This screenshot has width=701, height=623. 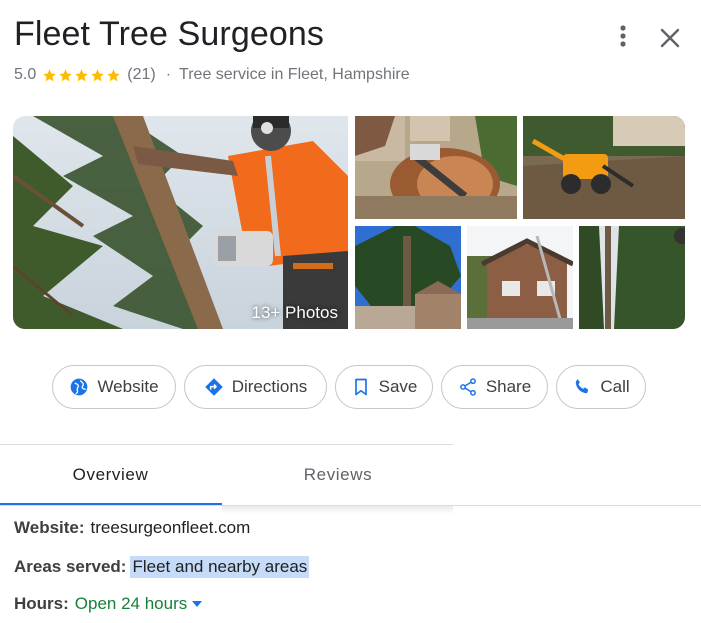 What do you see at coordinates (41, 603) in the screenshot?
I see `hours-label: Hours:` at bounding box center [41, 603].